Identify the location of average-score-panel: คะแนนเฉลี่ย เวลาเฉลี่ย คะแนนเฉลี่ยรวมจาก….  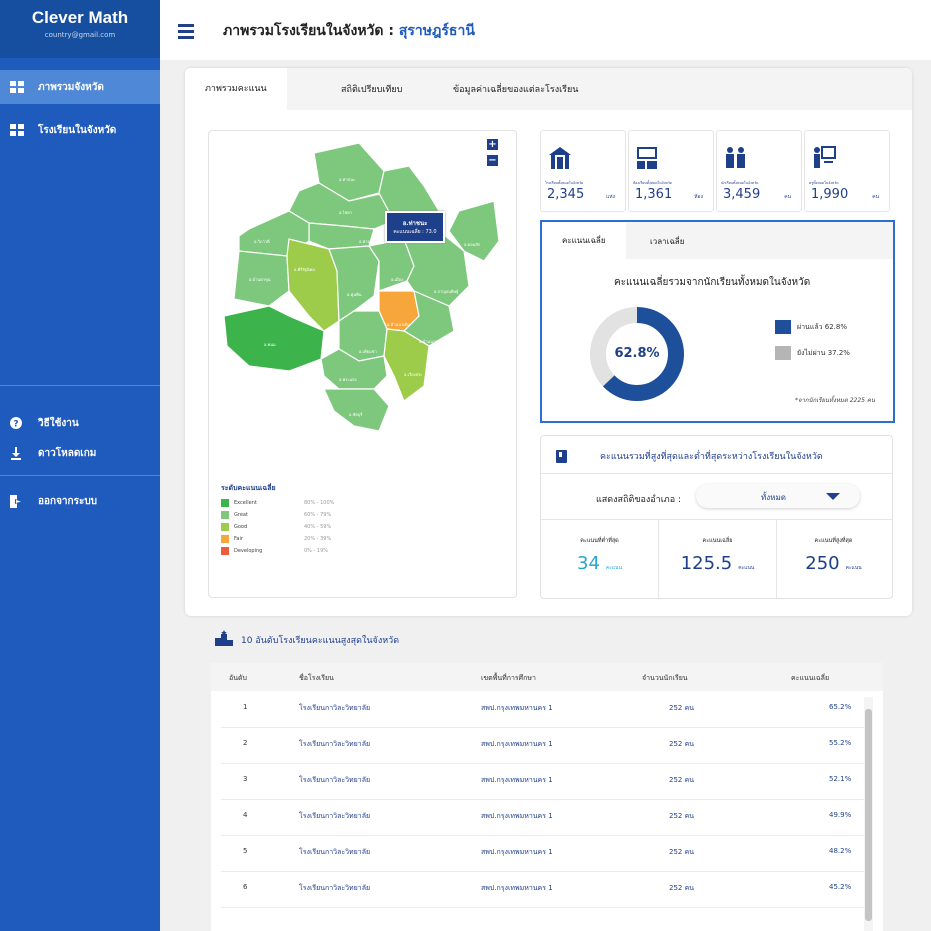
(717, 321).